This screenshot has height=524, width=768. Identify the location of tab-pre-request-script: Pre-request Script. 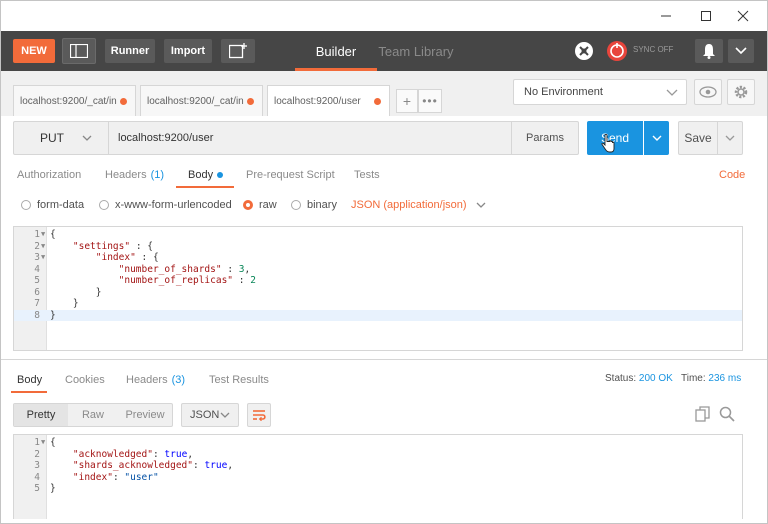
(290, 175).